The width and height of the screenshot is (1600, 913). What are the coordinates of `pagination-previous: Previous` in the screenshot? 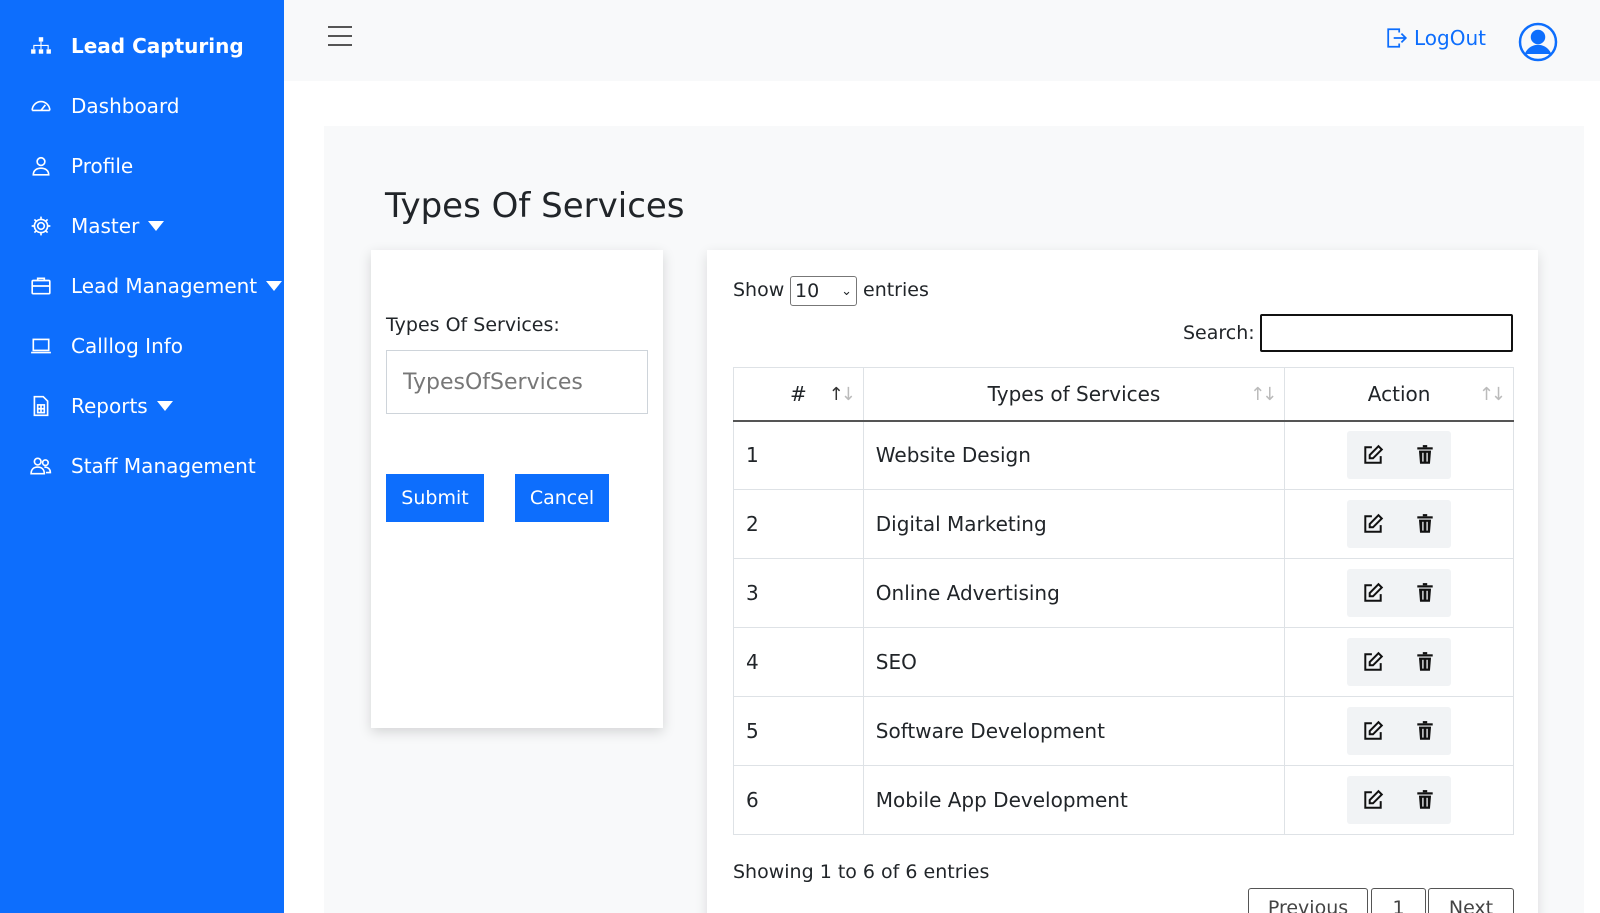 It's located at (1308, 900).